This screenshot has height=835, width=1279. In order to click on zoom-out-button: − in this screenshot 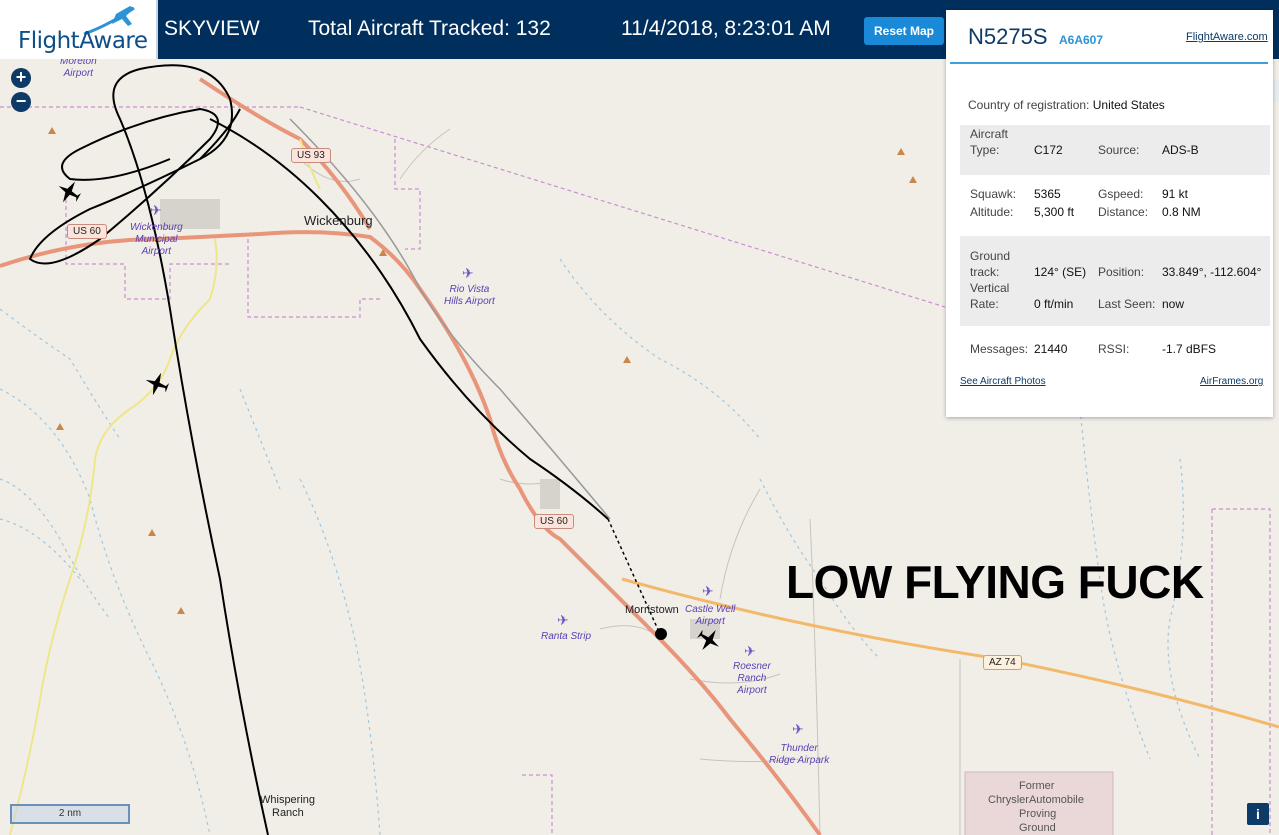, I will do `click(21, 102)`.